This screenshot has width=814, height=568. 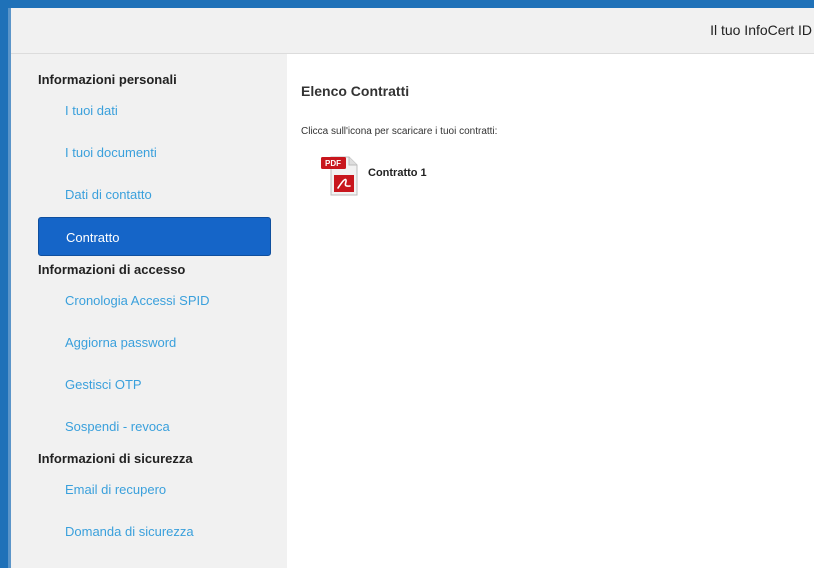 I want to click on app-title: Il tuo InfoCert ID, so click(x=761, y=30).